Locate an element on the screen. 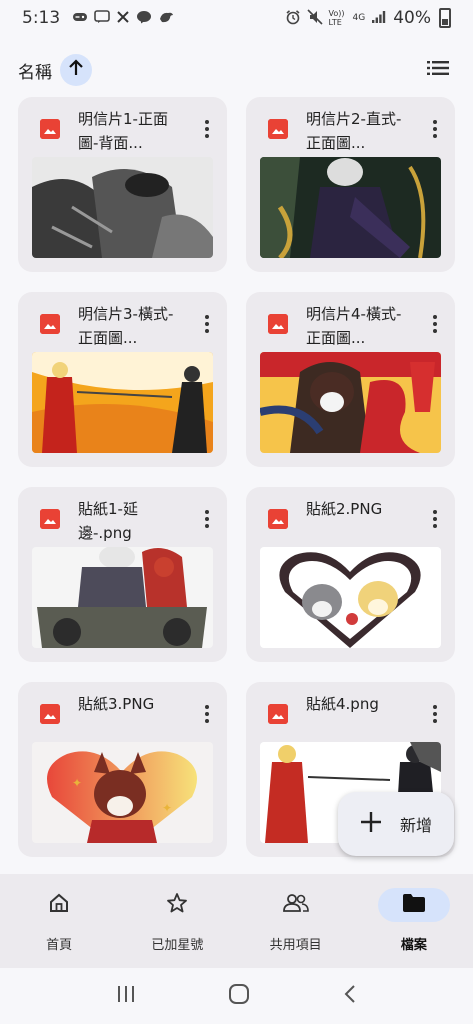  folder-icon is located at coordinates (414, 905).